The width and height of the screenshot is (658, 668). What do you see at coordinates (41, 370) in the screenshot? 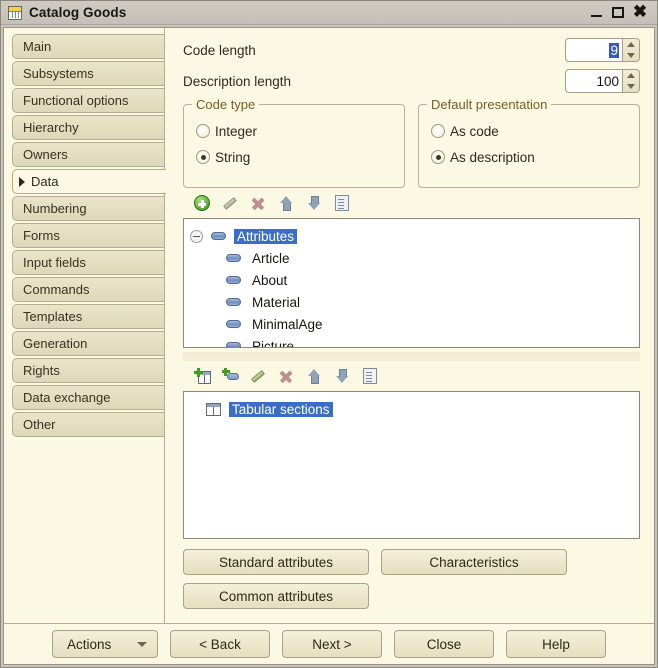
I see `sidebar-item-label: Rights` at bounding box center [41, 370].